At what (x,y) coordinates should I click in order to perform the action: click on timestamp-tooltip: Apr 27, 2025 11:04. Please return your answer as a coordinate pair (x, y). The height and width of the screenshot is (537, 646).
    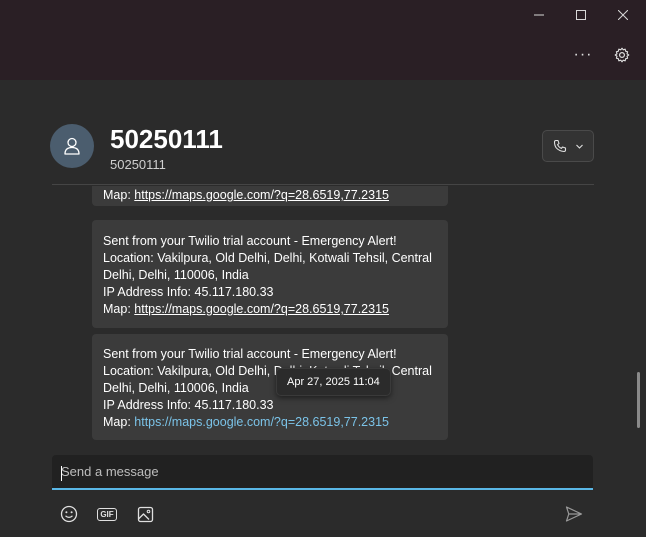
    Looking at the image, I should click on (333, 382).